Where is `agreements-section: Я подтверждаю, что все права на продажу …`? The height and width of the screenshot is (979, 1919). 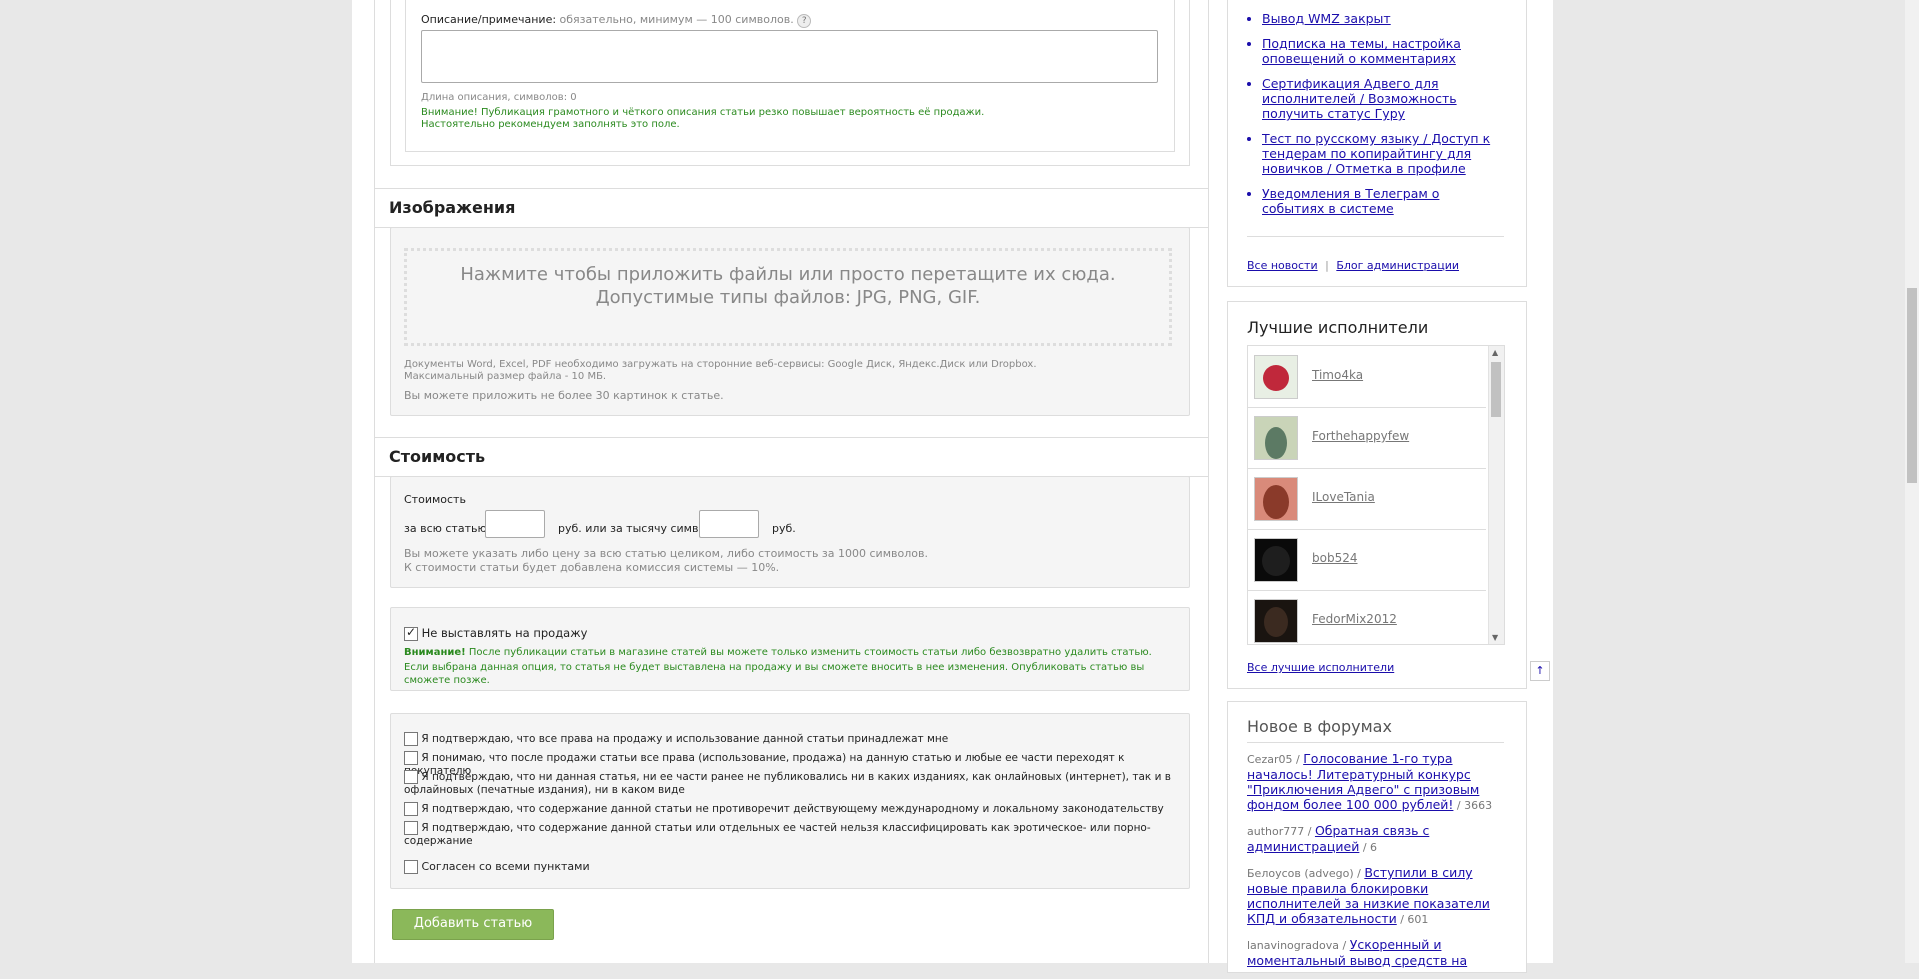
agreements-section: Я подтверждаю, что все права на продажу … is located at coordinates (790, 801).